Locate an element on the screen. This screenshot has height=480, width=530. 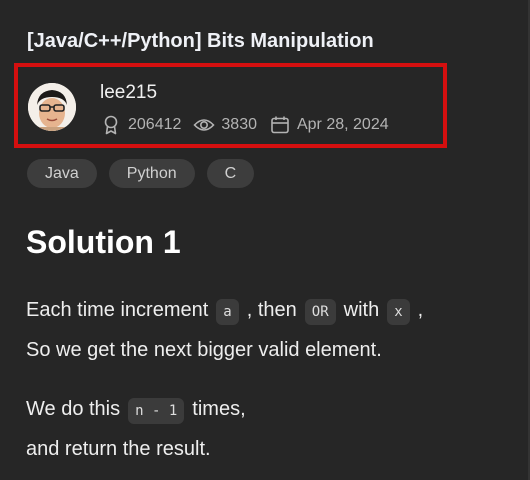
paragraph-2-line-1: We do this n - 1 times, is located at coordinates (136, 409).